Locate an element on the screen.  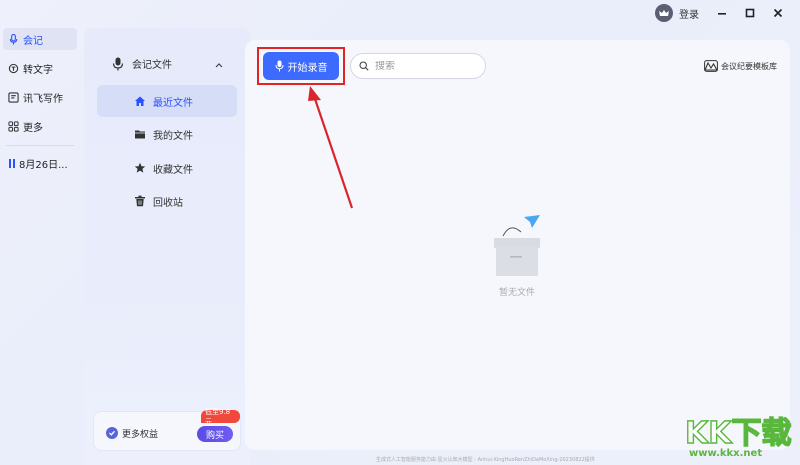
file-panel-title: 会记文件 is located at coordinates (152, 65).